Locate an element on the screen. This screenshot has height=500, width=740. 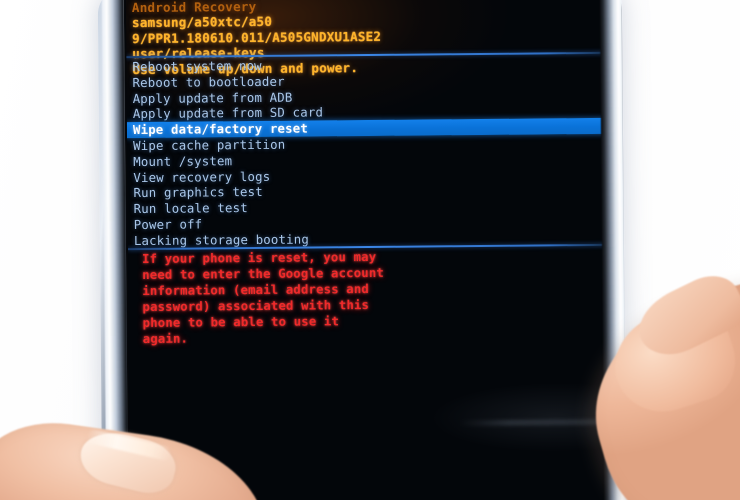
screen-smudge is located at coordinates (519, 417).